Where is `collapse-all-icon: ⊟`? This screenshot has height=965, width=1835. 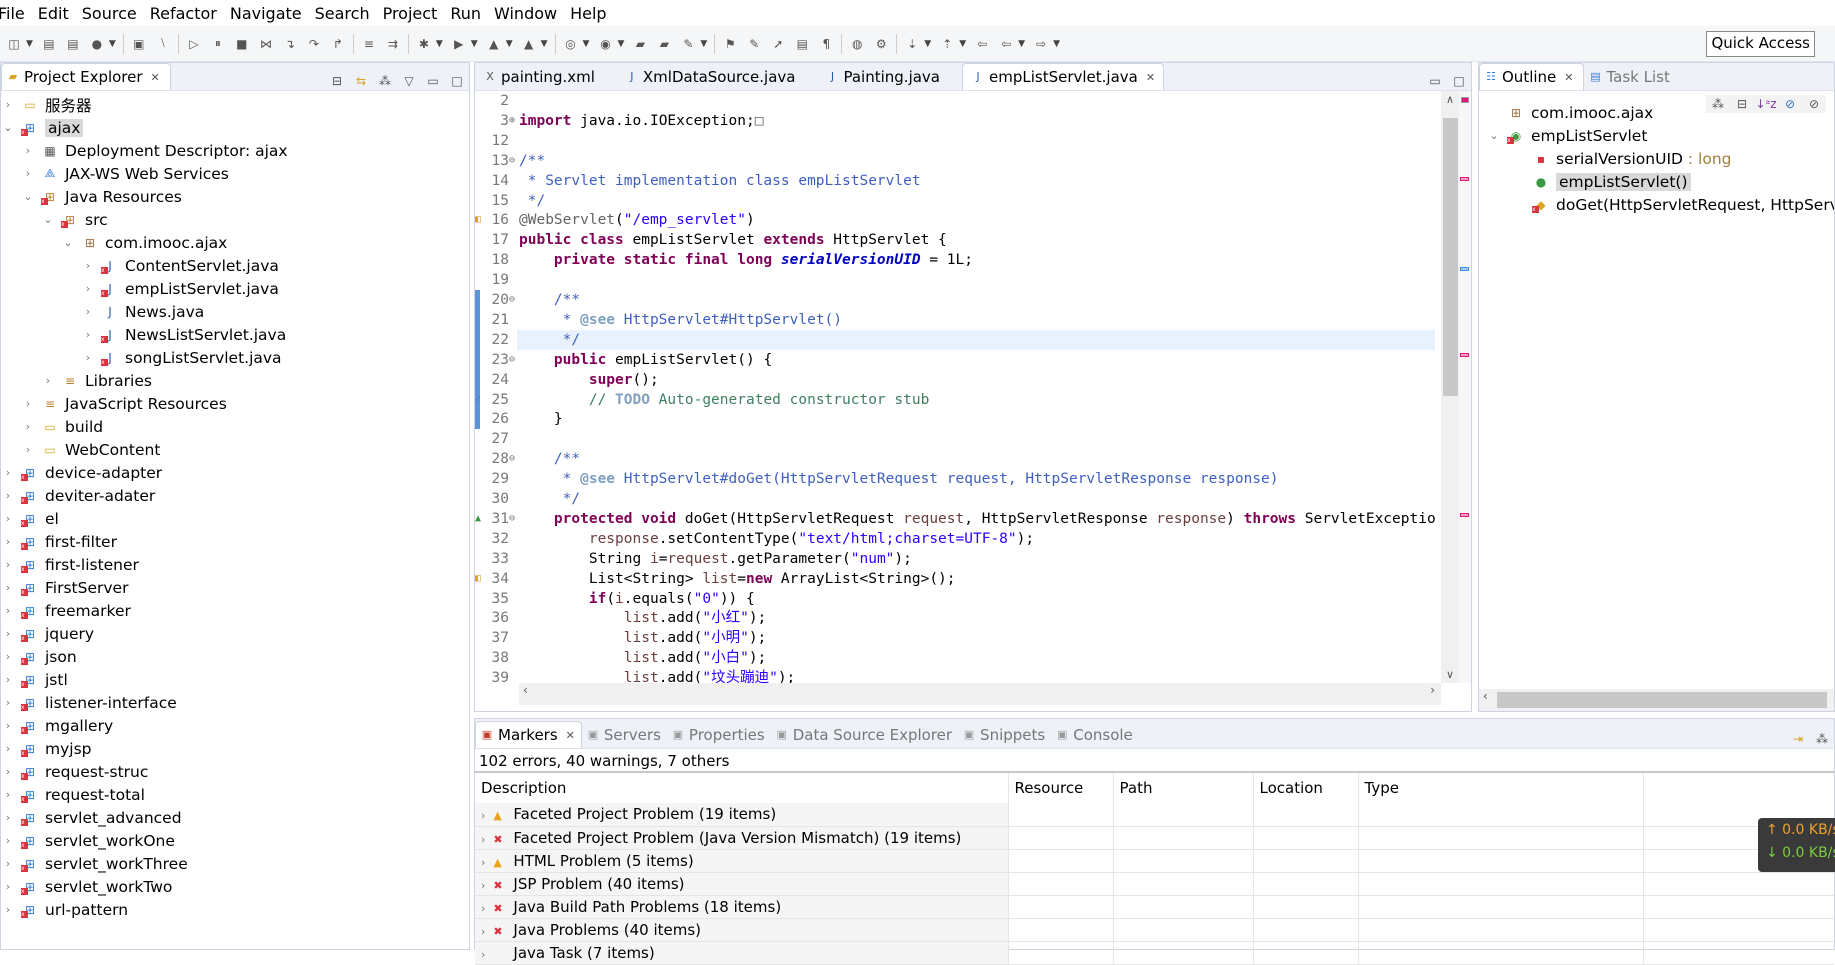 collapse-all-icon: ⊟ is located at coordinates (1742, 104).